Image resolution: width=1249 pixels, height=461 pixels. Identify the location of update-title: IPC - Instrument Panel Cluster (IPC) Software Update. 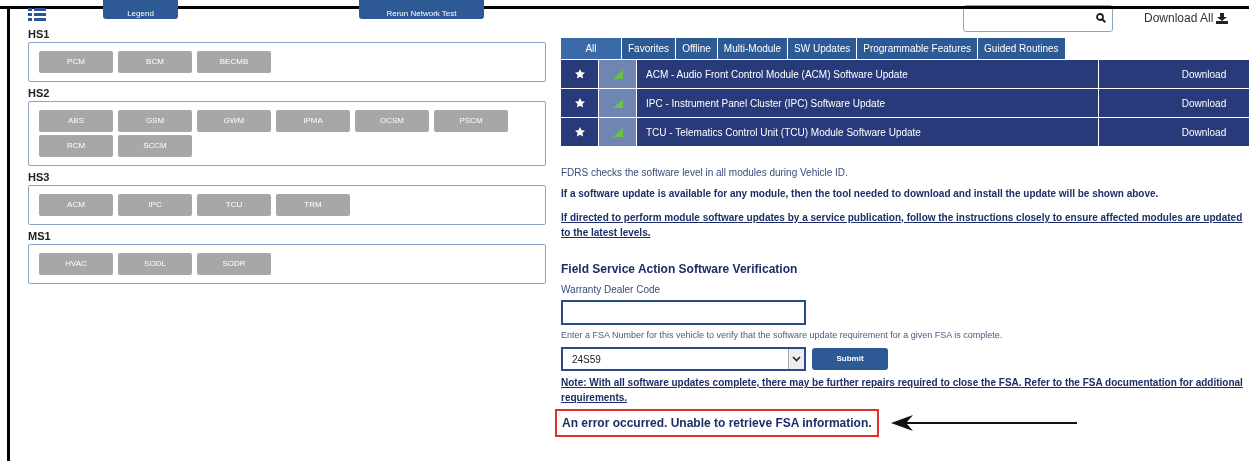
(867, 103).